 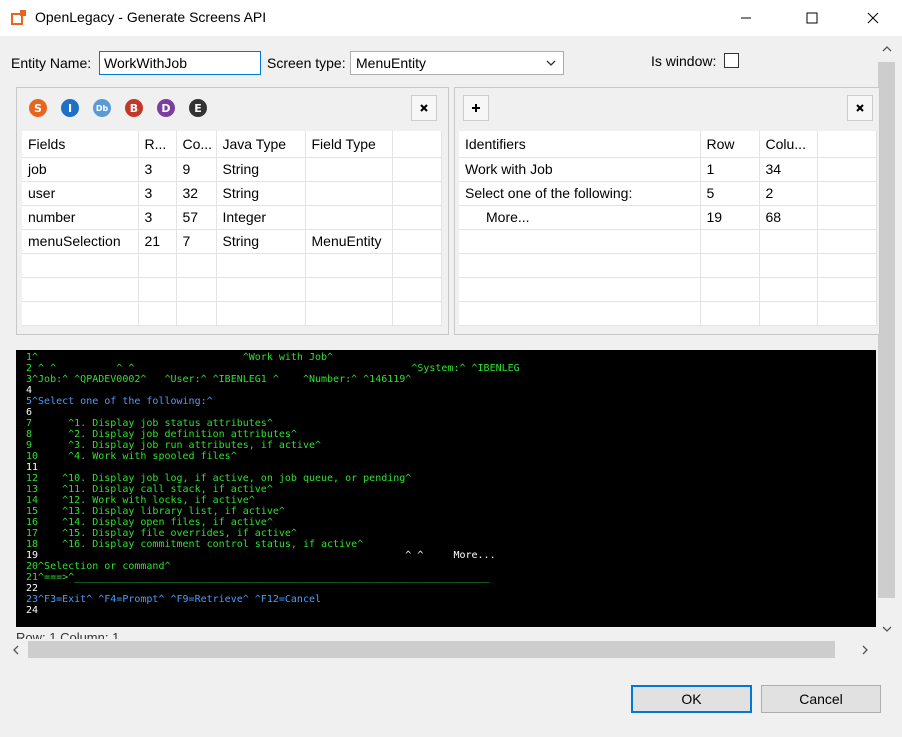 I want to click on add-identifier-button, so click(x=476, y=108).